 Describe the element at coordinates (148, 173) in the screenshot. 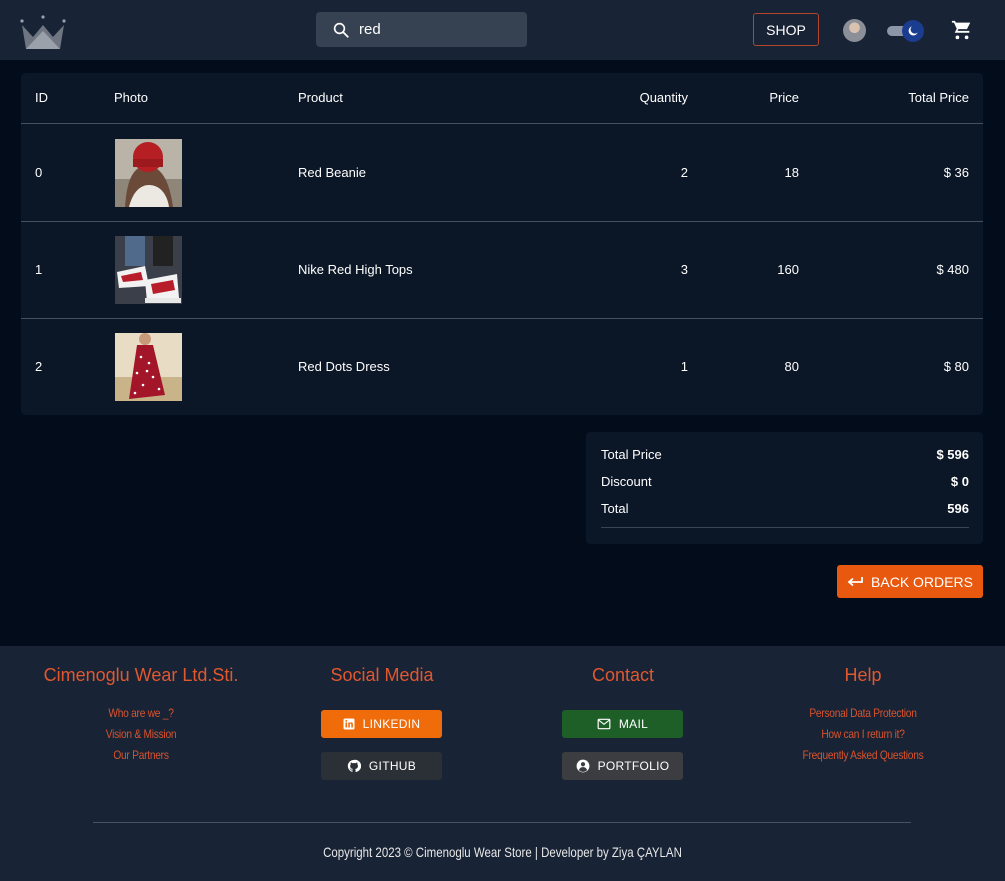

I see `red-beanie-photo` at that location.